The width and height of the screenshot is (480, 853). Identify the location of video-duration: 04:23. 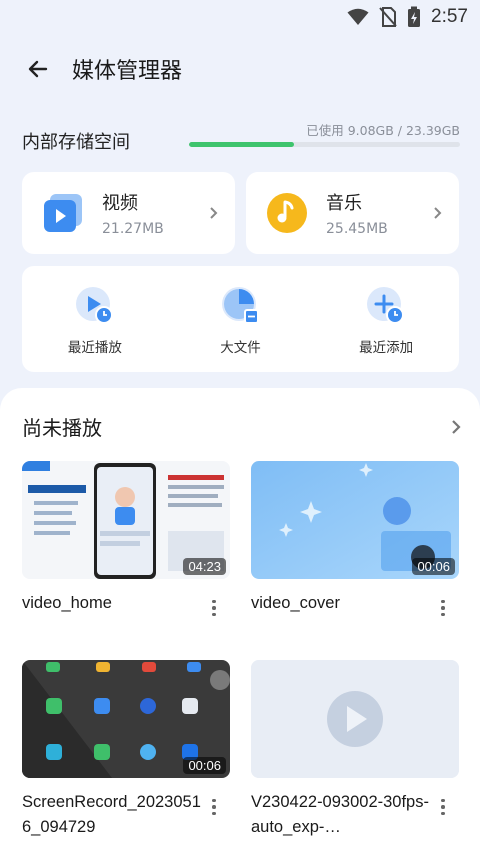
(204, 566).